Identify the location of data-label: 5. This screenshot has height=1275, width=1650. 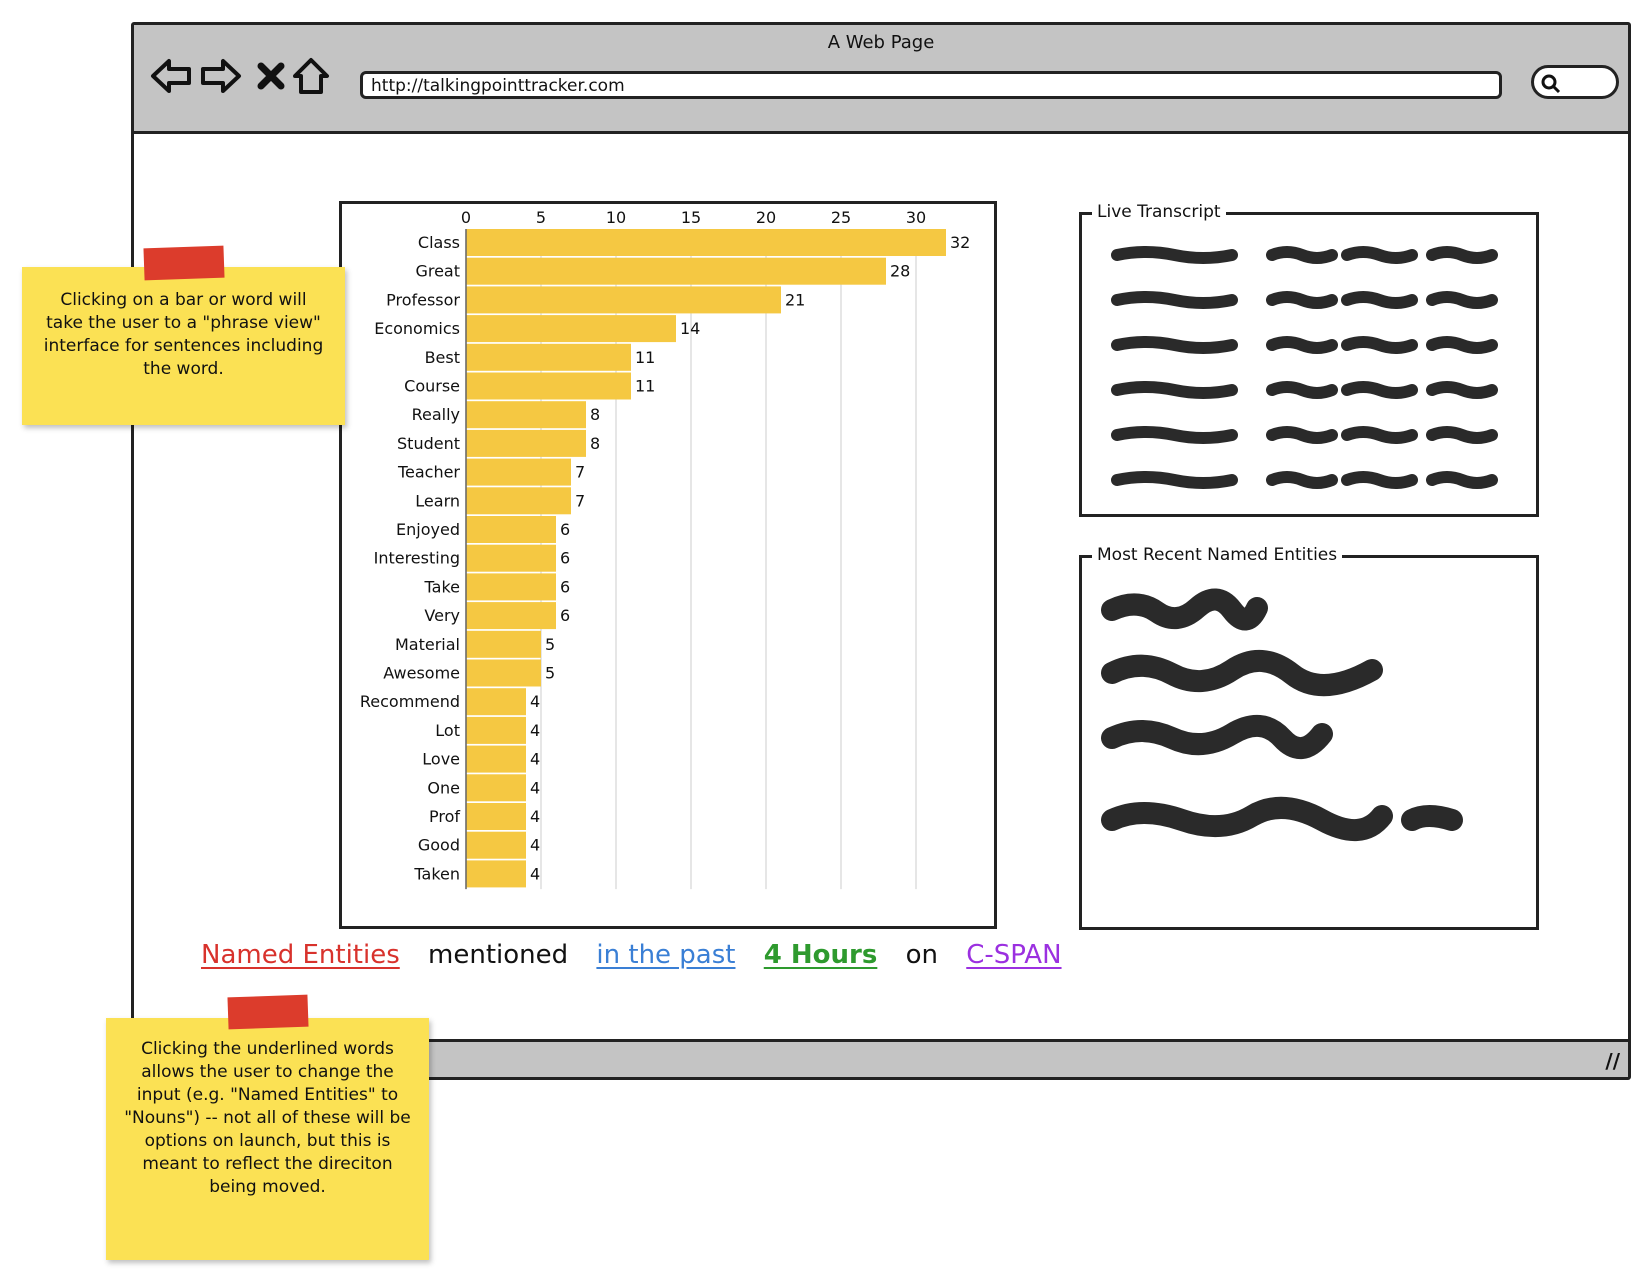
(550, 673).